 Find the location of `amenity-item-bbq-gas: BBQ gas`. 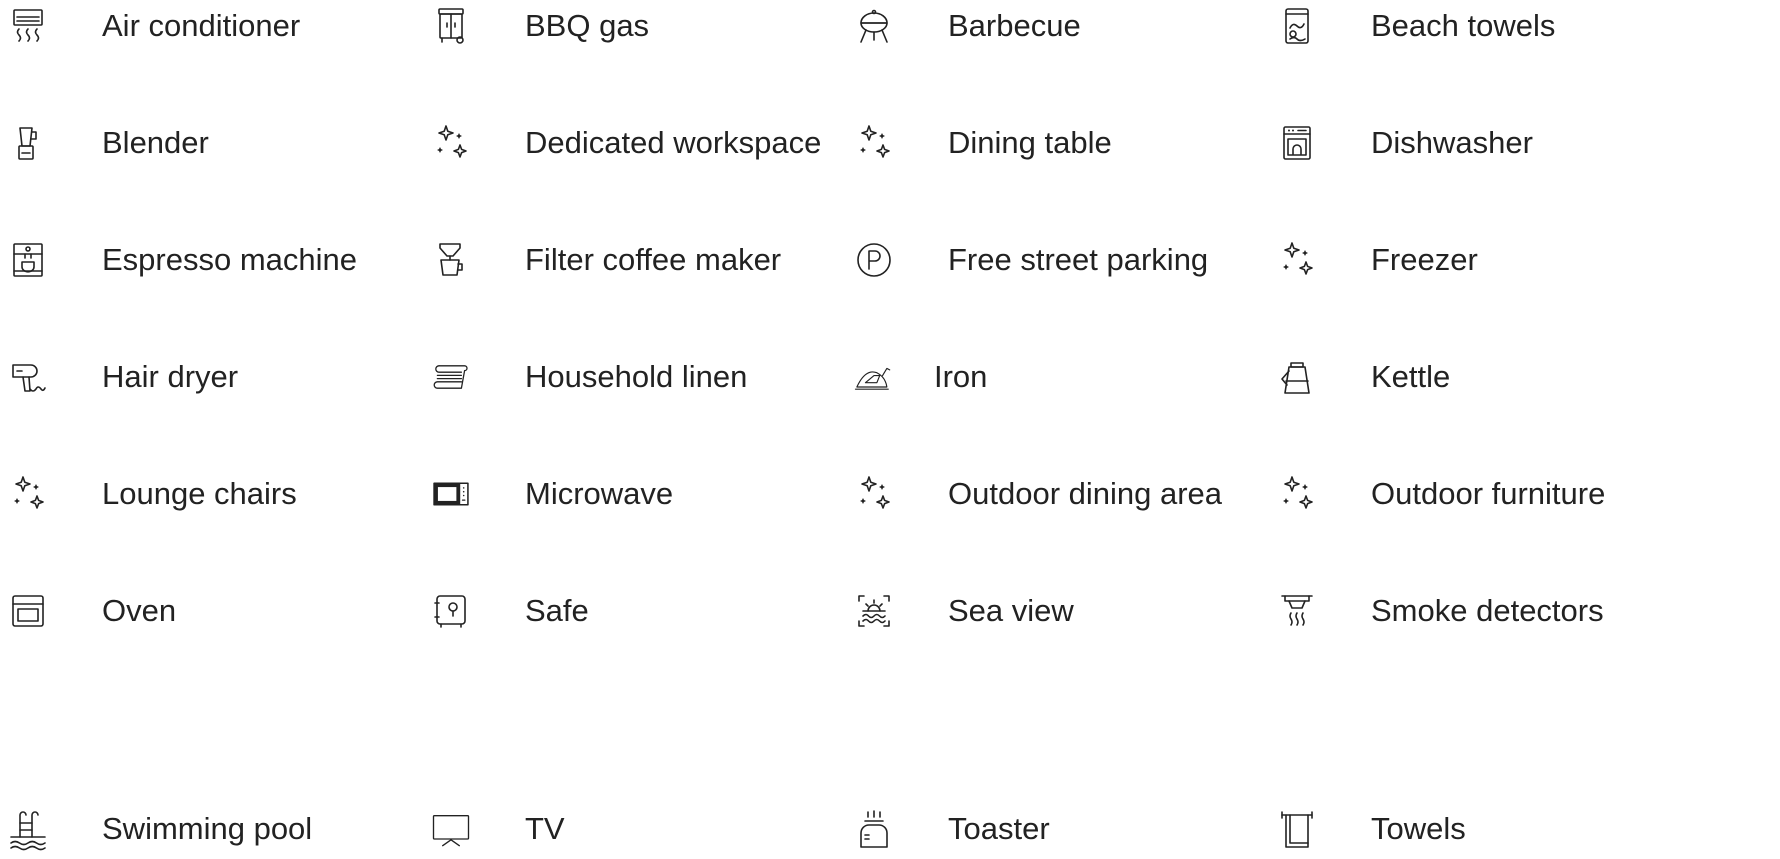

amenity-item-bbq-gas: BBQ gas is located at coordinates (666, 28).